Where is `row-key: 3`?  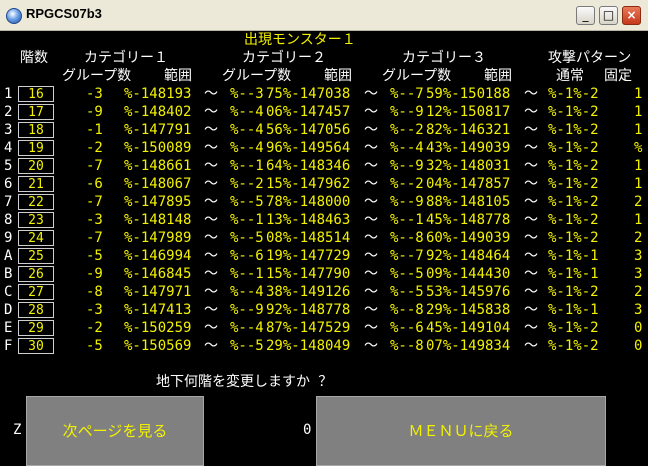
row-key: 3 is located at coordinates (8, 130).